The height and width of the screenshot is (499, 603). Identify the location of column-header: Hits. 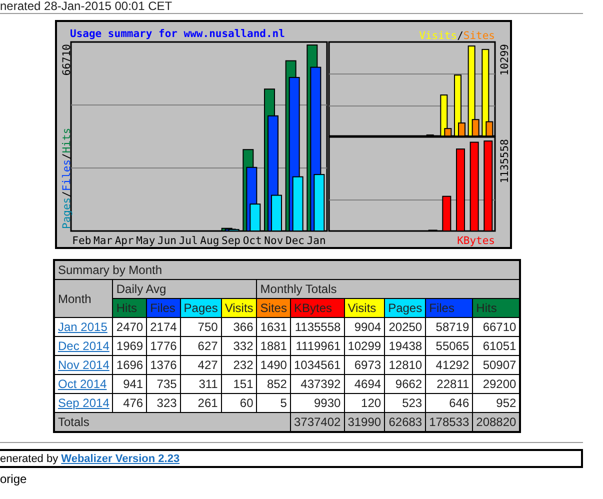
(496, 308).